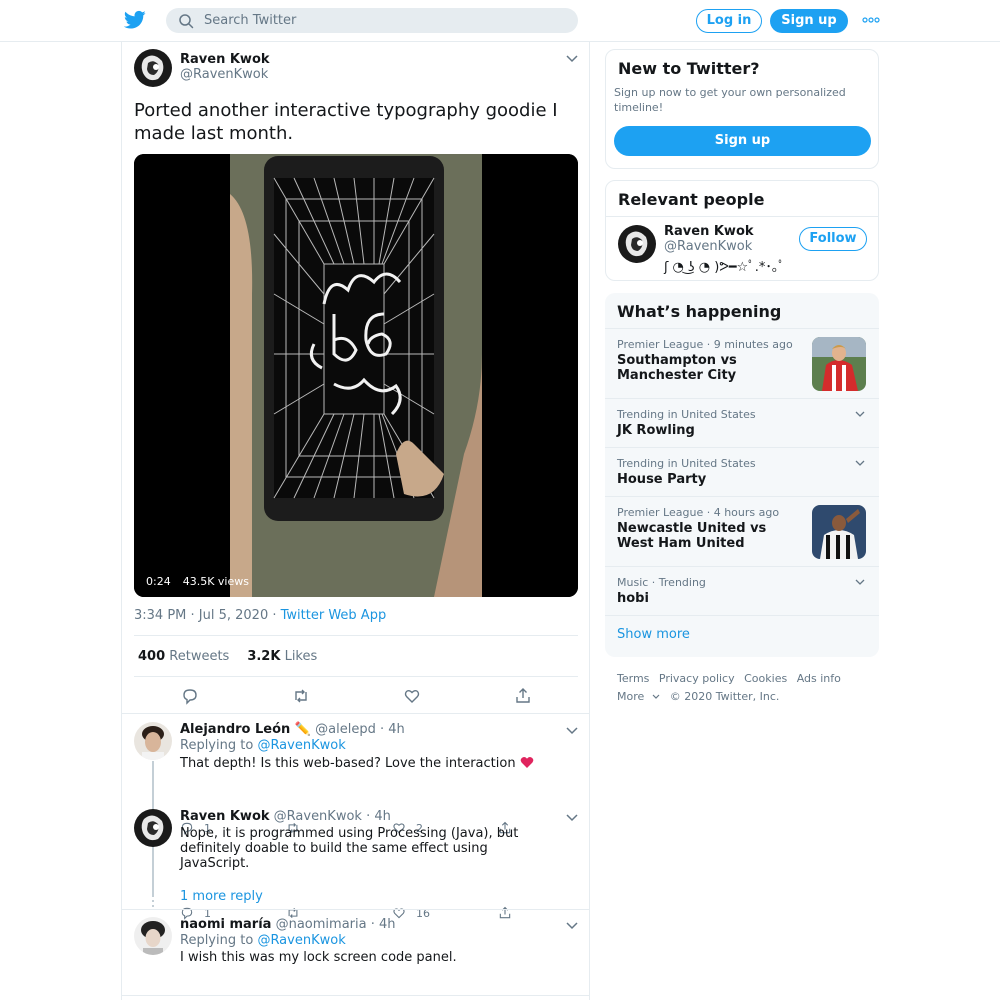 The image size is (1000, 1000). Describe the element at coordinates (190, 696) in the screenshot. I see `reply-icon` at that location.